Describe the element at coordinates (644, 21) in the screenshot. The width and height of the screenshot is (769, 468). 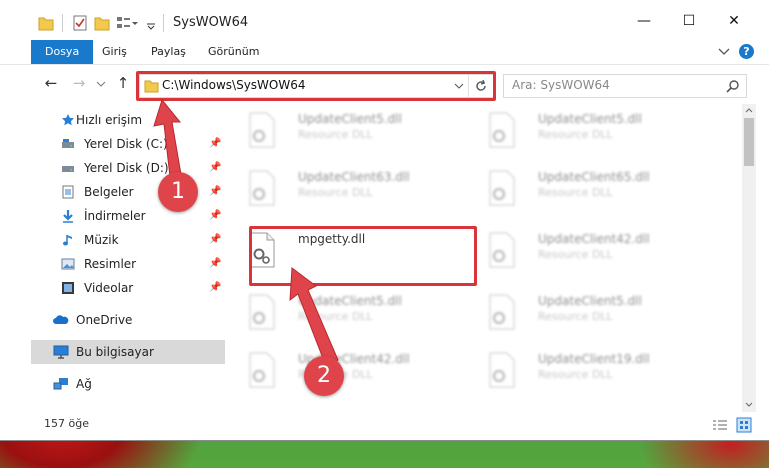
I see `minimize-button: —` at that location.